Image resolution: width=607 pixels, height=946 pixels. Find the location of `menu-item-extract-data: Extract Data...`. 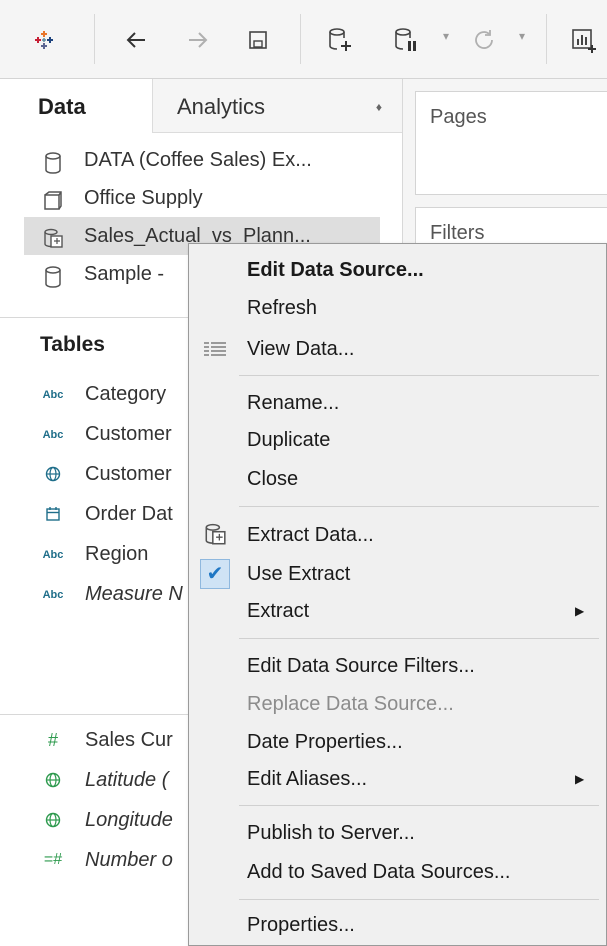

menu-item-extract-data: Extract Data... is located at coordinates (398, 535).